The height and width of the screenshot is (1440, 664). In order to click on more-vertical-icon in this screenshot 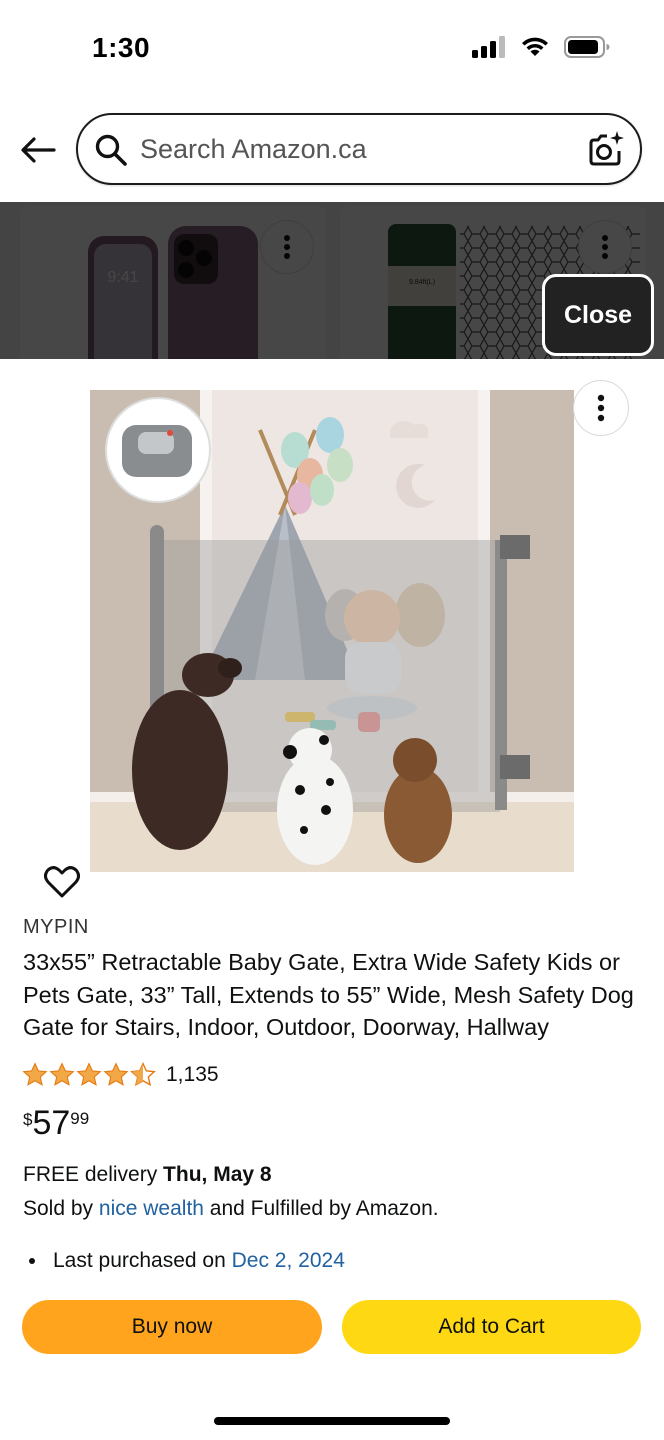, I will do `click(601, 408)`.